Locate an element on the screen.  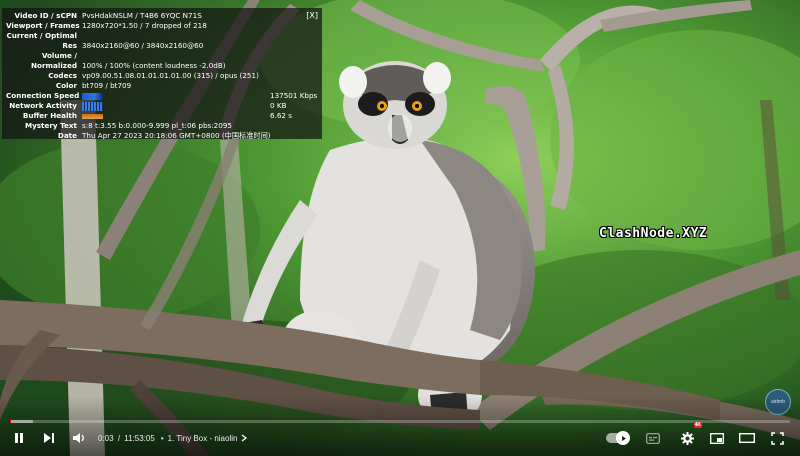
time-current: 0:03 is located at coordinates (106, 438).